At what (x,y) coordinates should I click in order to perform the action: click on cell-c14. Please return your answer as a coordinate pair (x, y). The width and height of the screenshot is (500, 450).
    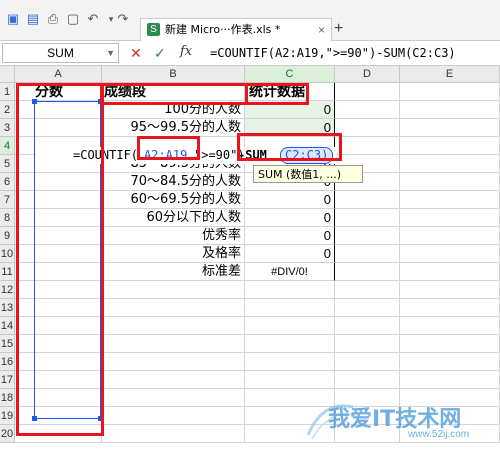
    Looking at the image, I should click on (290, 326).